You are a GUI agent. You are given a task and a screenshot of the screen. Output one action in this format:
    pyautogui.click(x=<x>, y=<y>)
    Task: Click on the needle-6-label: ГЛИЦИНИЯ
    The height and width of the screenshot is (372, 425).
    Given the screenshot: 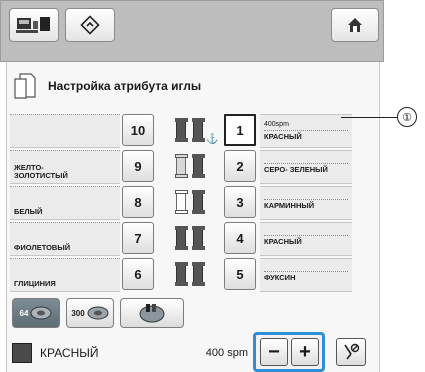 What is the action you would take?
    pyautogui.click(x=65, y=275)
    